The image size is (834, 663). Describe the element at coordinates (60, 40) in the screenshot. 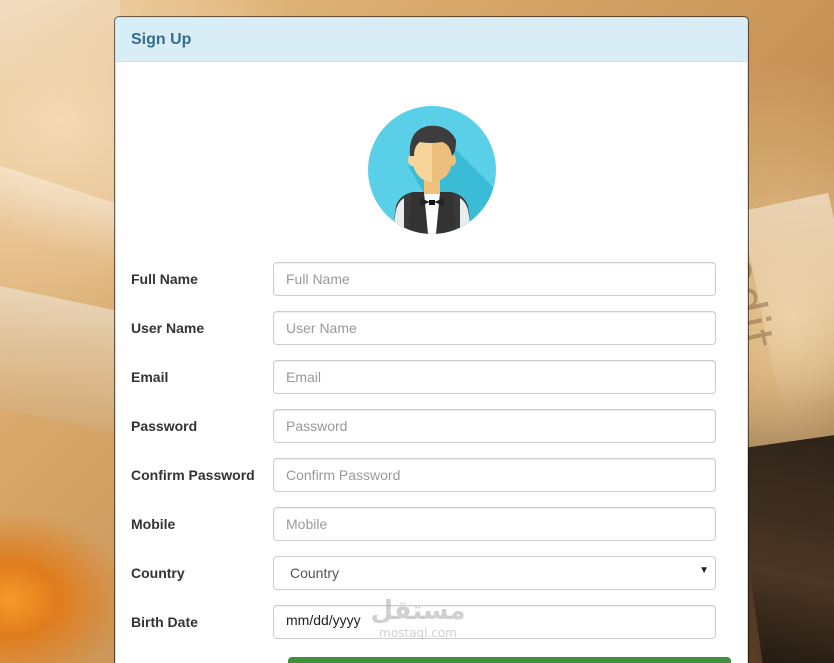

I see `background-highlight` at that location.